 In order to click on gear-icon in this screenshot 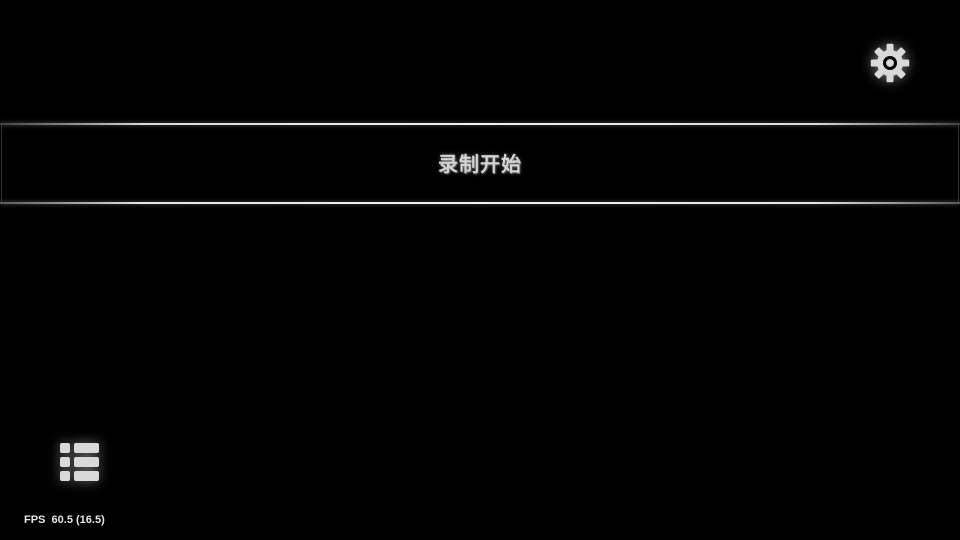, I will do `click(890, 63)`.